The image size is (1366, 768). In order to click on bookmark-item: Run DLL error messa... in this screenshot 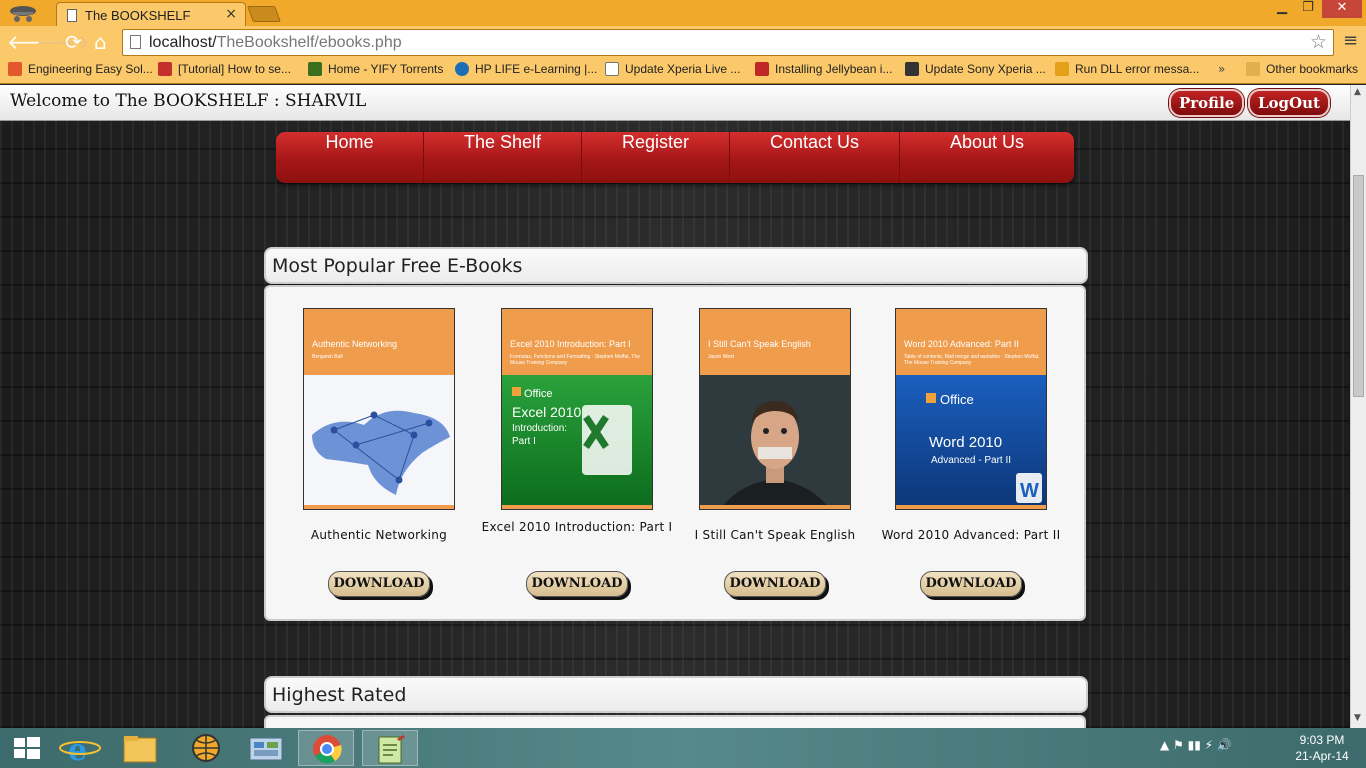, I will do `click(1127, 69)`.